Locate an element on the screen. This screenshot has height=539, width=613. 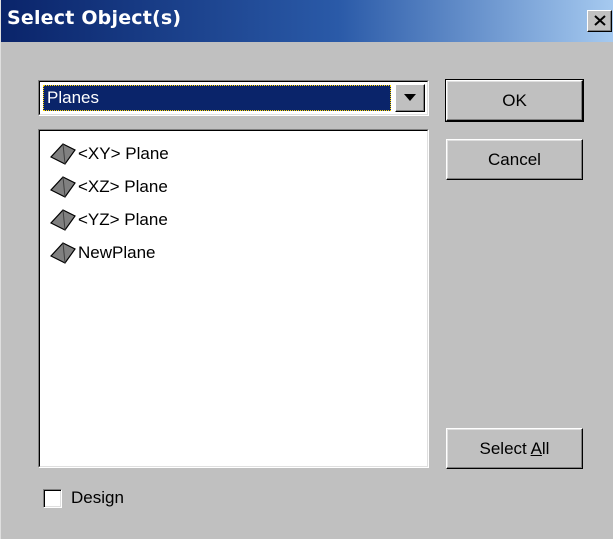
title-bar: Select Object(s) is located at coordinates (307, 21).